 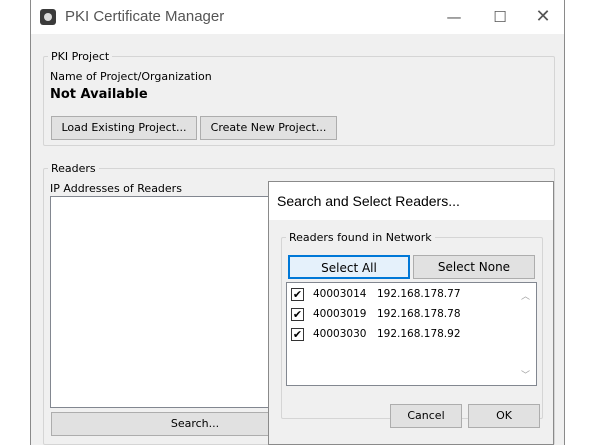 I want to click on maximize-icon: ☐, so click(x=500, y=17).